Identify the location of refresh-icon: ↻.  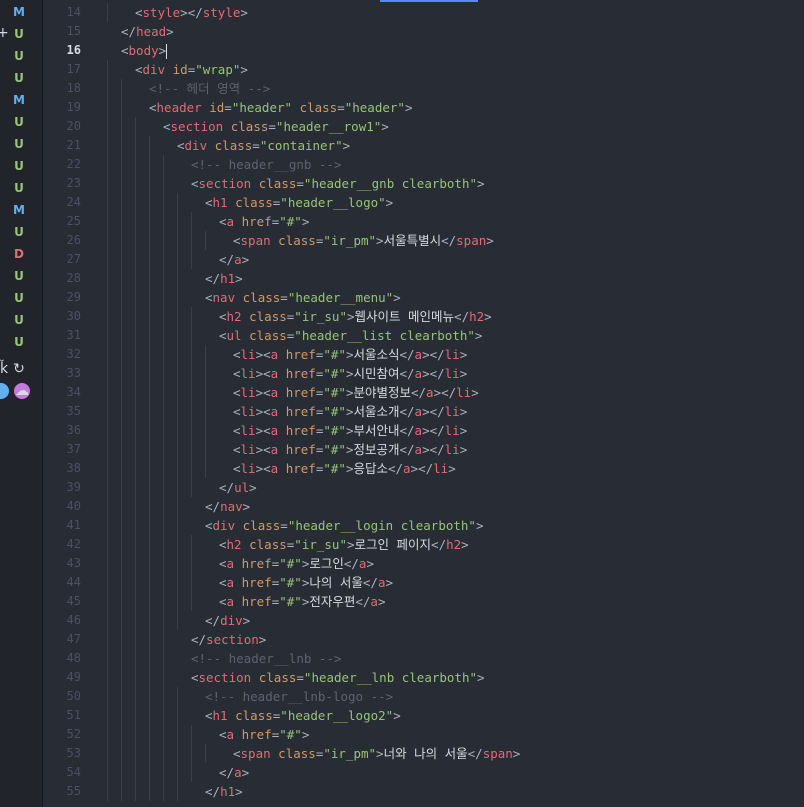
(19, 369).